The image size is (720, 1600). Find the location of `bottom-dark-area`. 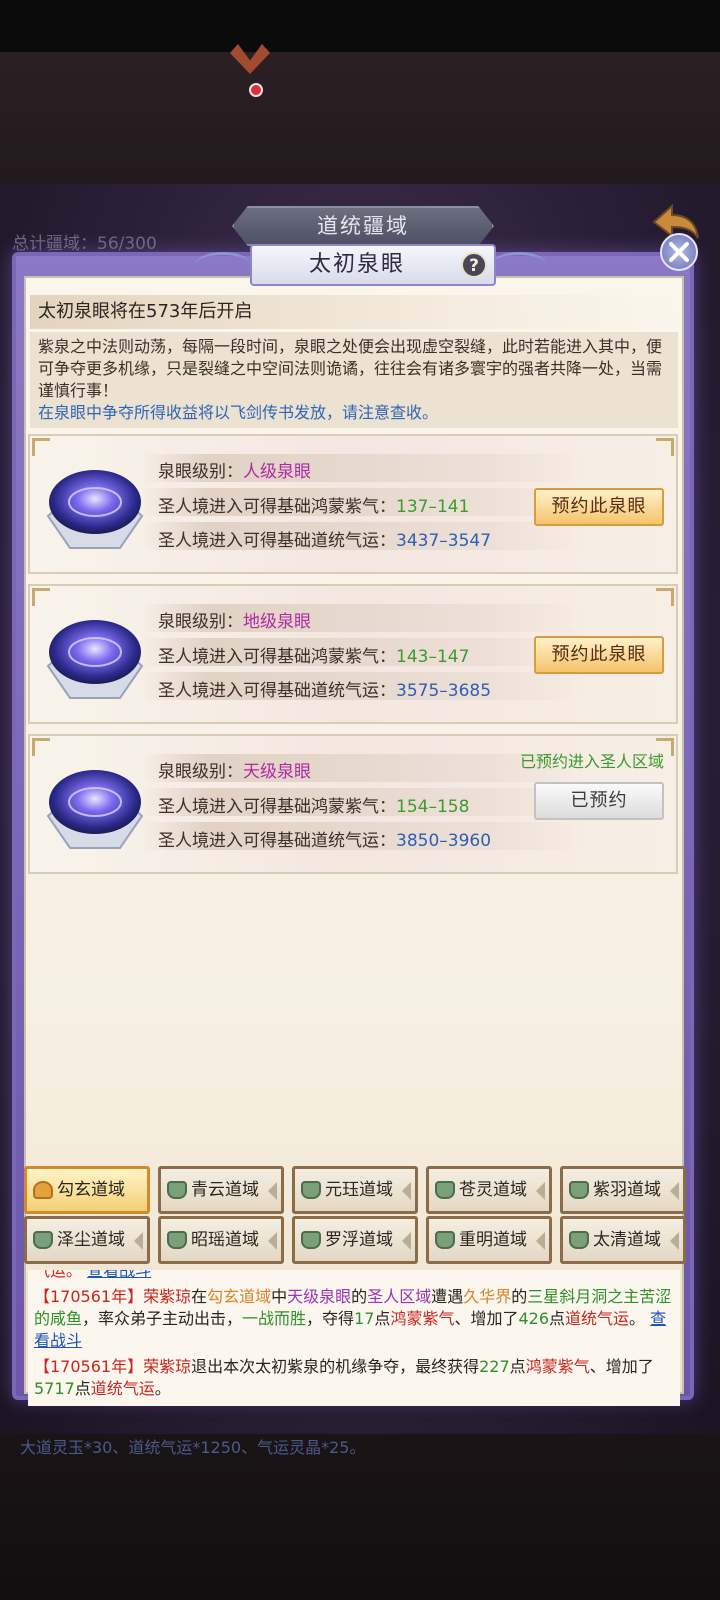

bottom-dark-area is located at coordinates (360, 1517).